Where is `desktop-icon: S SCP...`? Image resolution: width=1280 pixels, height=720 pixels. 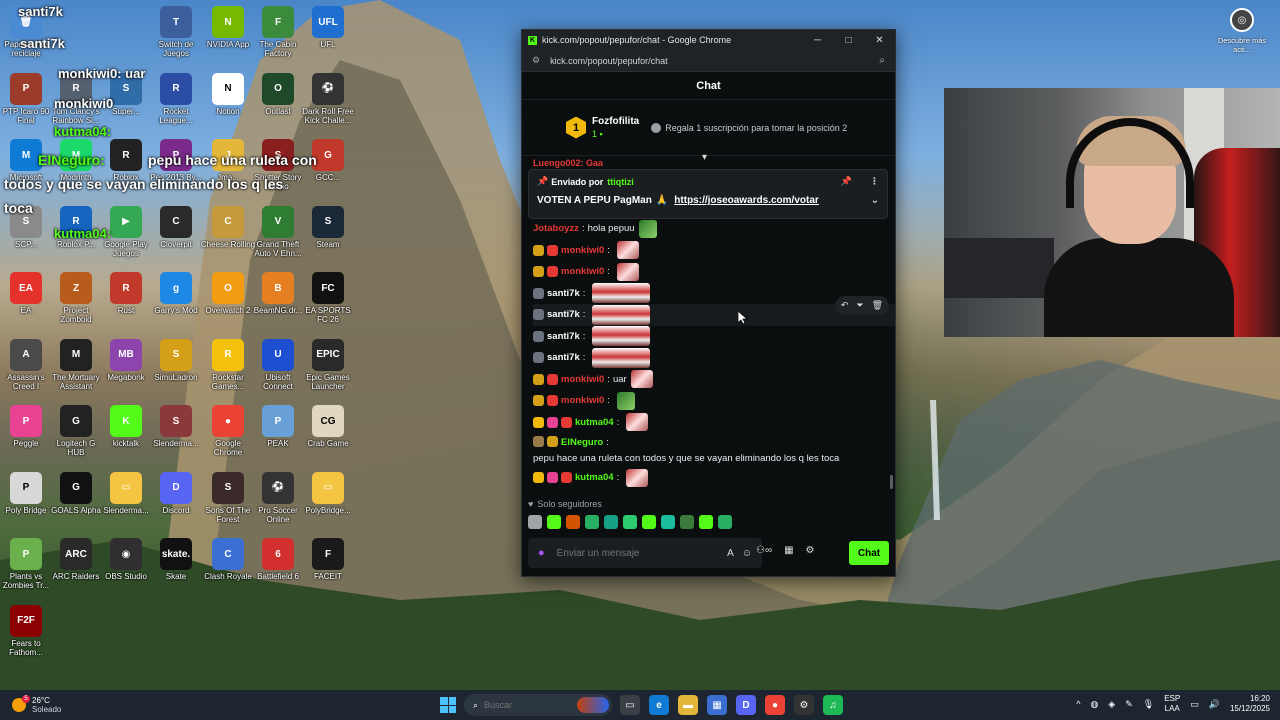 desktop-icon: S SCP... is located at coordinates (27, 236).